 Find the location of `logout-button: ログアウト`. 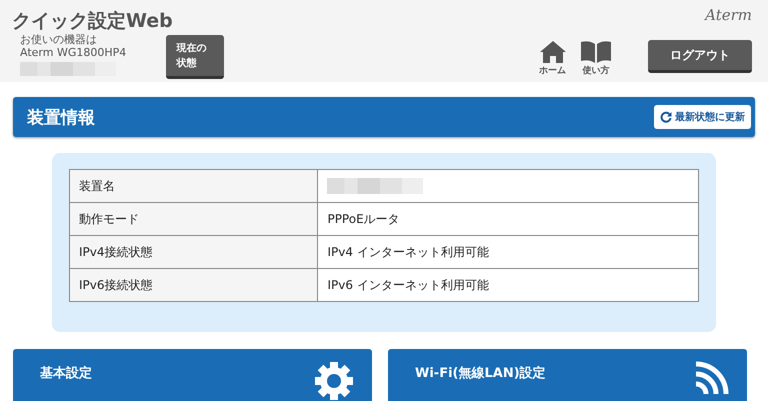

logout-button: ログアウト is located at coordinates (700, 56).